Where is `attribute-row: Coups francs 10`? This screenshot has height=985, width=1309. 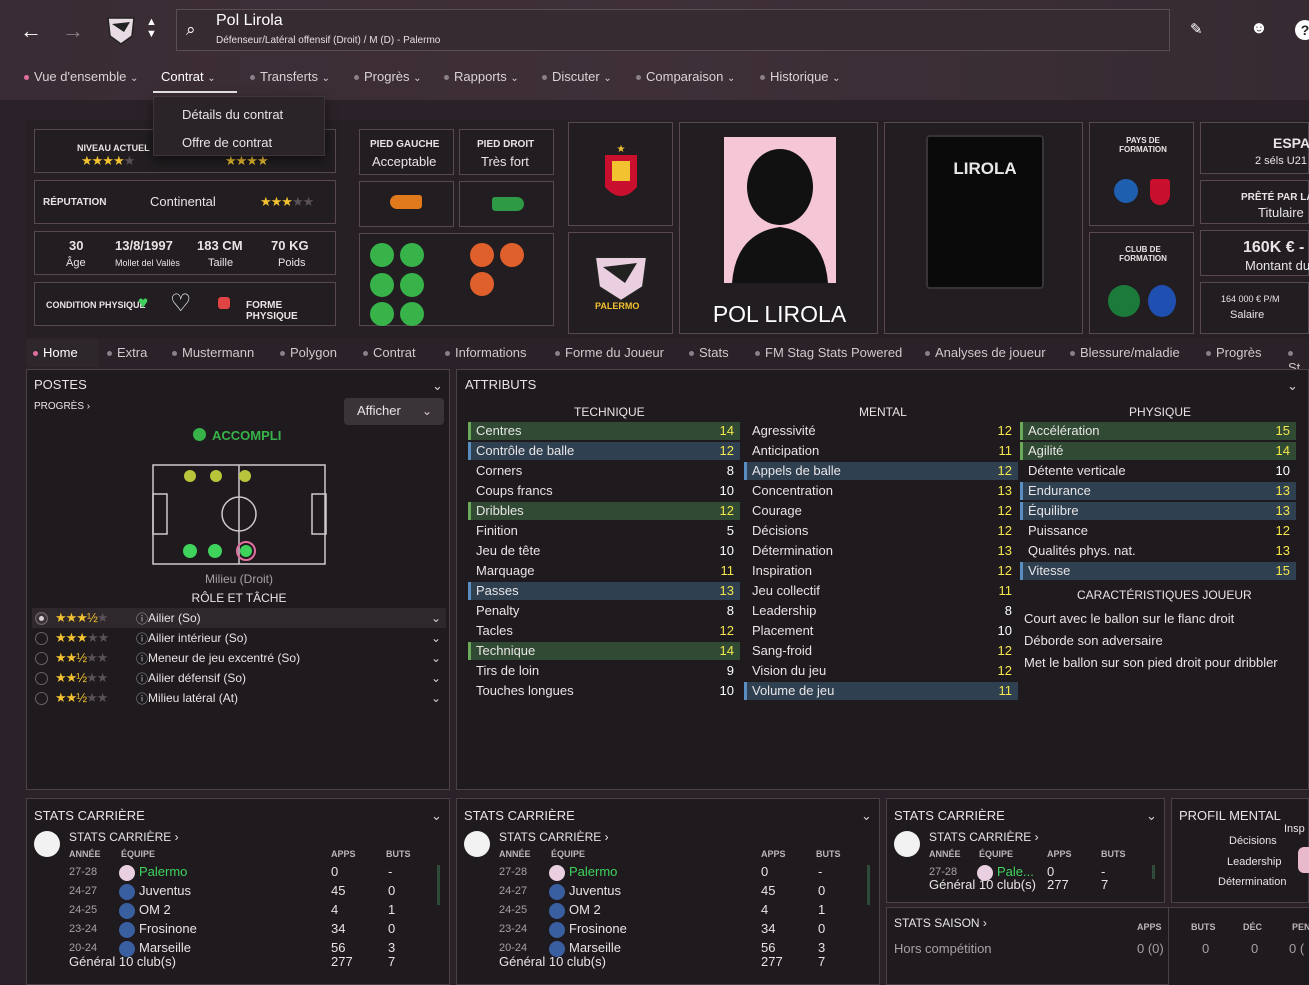 attribute-row: Coups francs 10 is located at coordinates (604, 491).